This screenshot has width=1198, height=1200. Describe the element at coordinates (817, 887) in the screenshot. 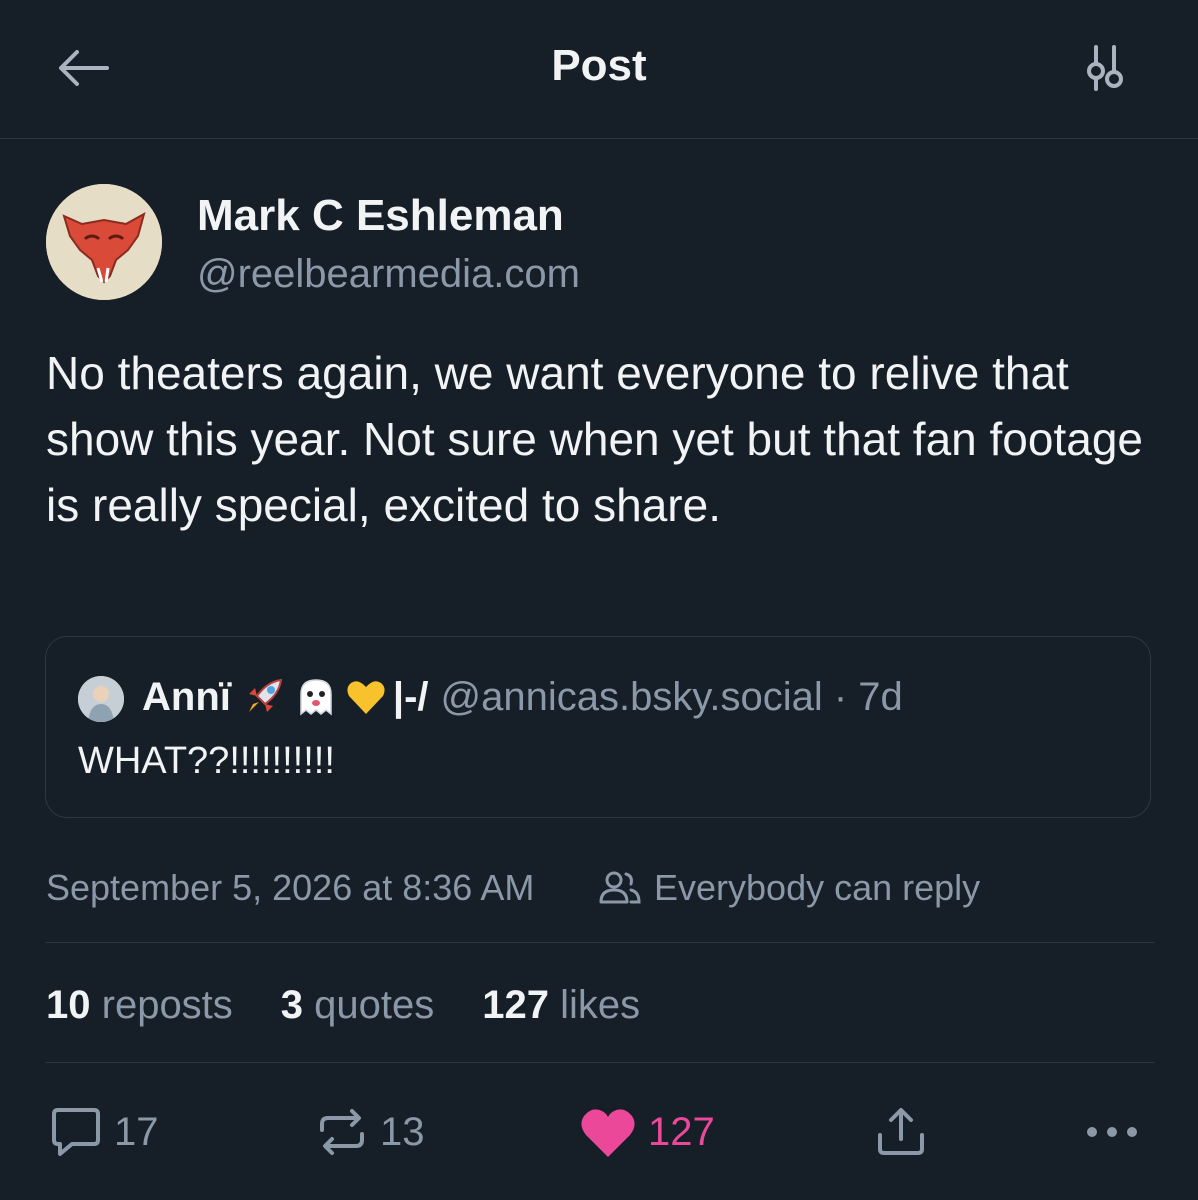

I see `reply-setting-label: Everybody can reply` at that location.